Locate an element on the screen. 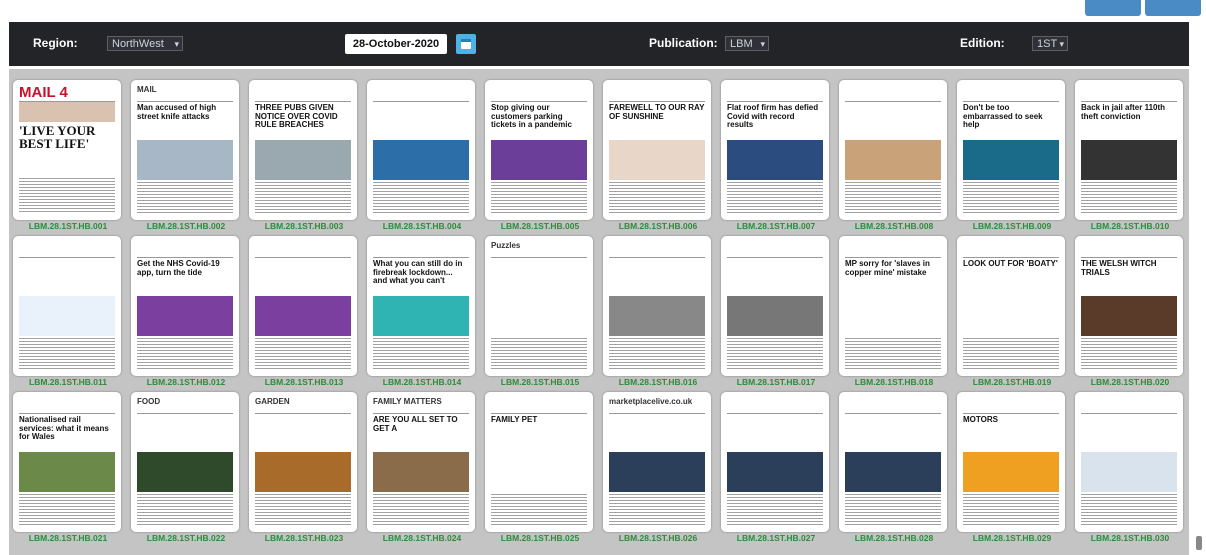 This screenshot has height=555, width=1206. page-thumbnail: LBM.28.1ST.HB.013 is located at coordinates (304, 306).